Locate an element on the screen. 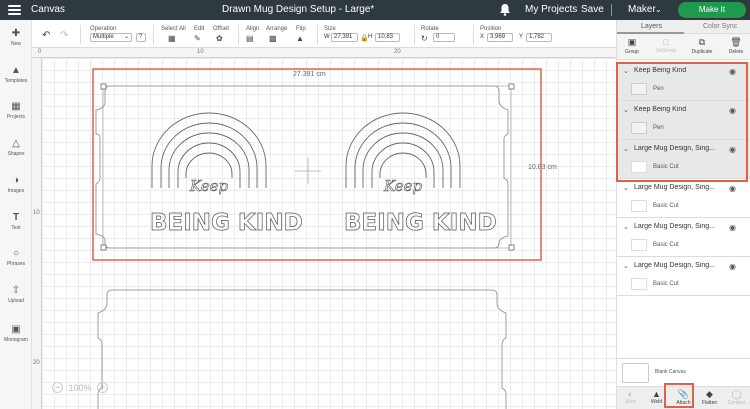 Image resolution: width=750 pixels, height=409 pixels. height-input: 10,83 is located at coordinates (387, 37).